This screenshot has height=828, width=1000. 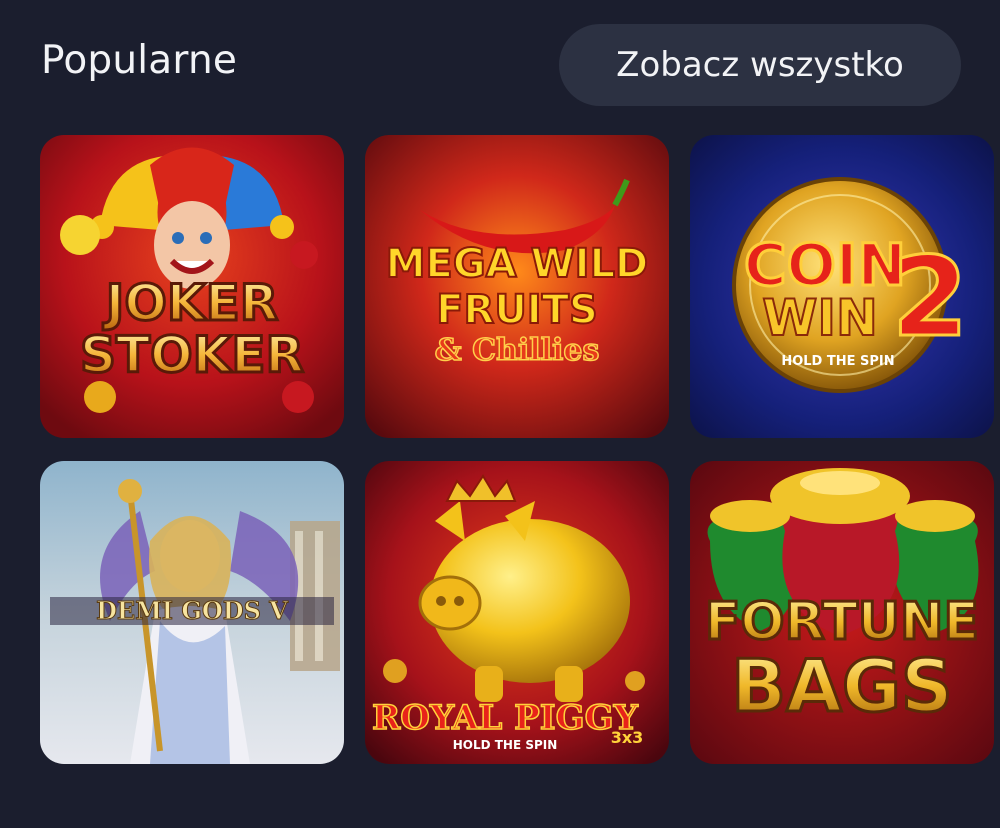 I want to click on fortune-bags-artwork: FORTUNE BAGS, so click(x=842, y=612).